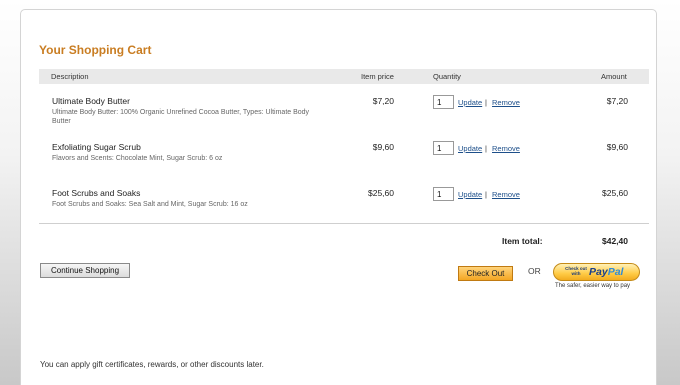  What do you see at coordinates (617, 147) in the screenshot?
I see `item-amount: $9,60` at bounding box center [617, 147].